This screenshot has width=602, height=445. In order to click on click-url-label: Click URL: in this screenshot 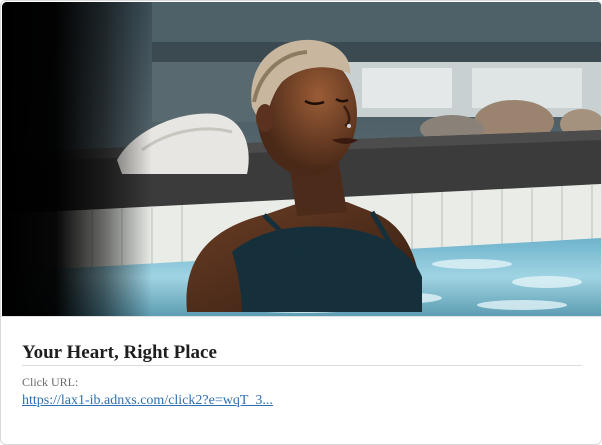, I will do `click(50, 382)`.